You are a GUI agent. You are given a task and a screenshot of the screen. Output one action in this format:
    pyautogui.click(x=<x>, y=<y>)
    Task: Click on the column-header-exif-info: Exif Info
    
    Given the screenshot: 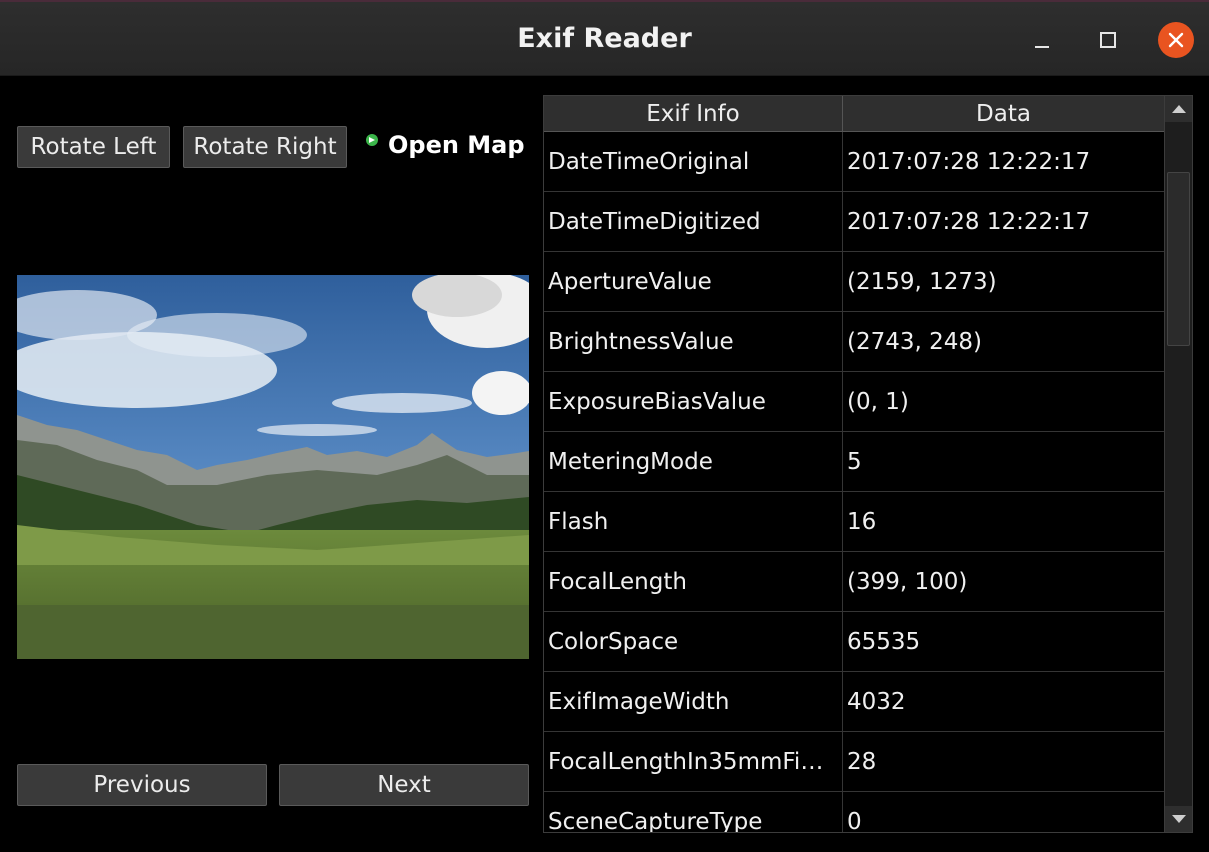 What is the action you would take?
    pyautogui.click(x=693, y=113)
    